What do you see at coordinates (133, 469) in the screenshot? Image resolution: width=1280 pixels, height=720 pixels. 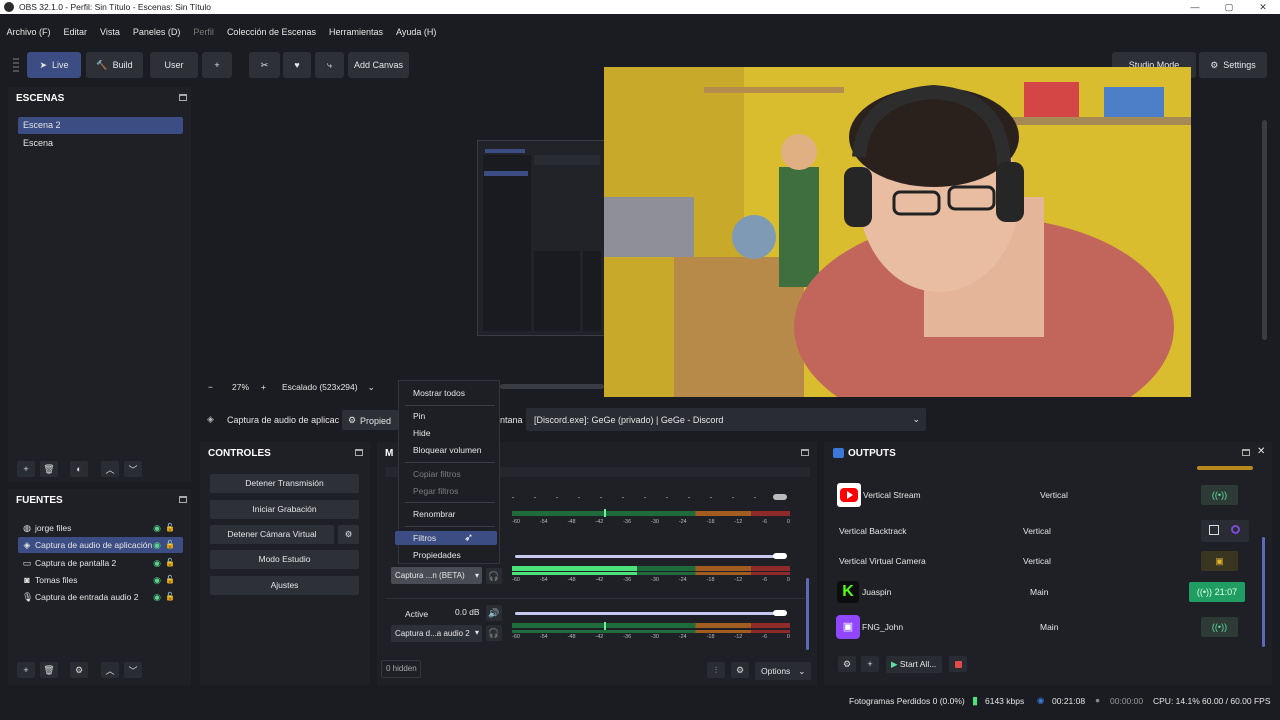 I see `scene-move-down-button: ﹀` at bounding box center [133, 469].